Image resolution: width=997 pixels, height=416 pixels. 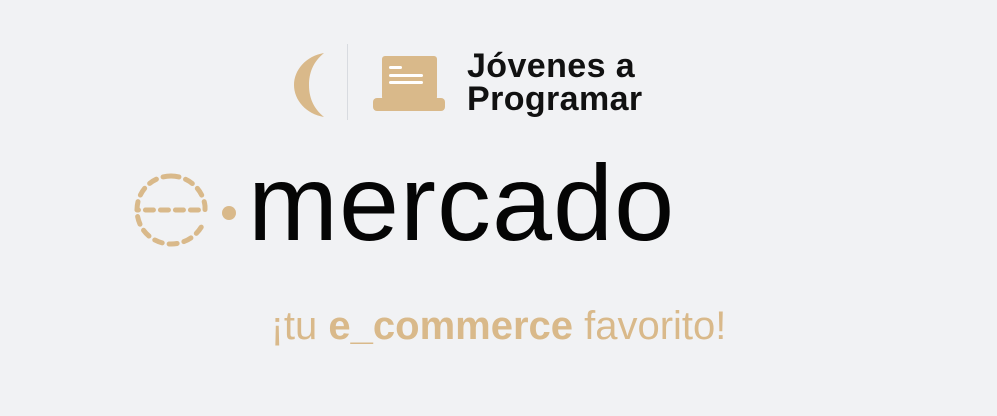 What do you see at coordinates (309, 85) in the screenshot?
I see `crescent-moon-icon` at bounding box center [309, 85].